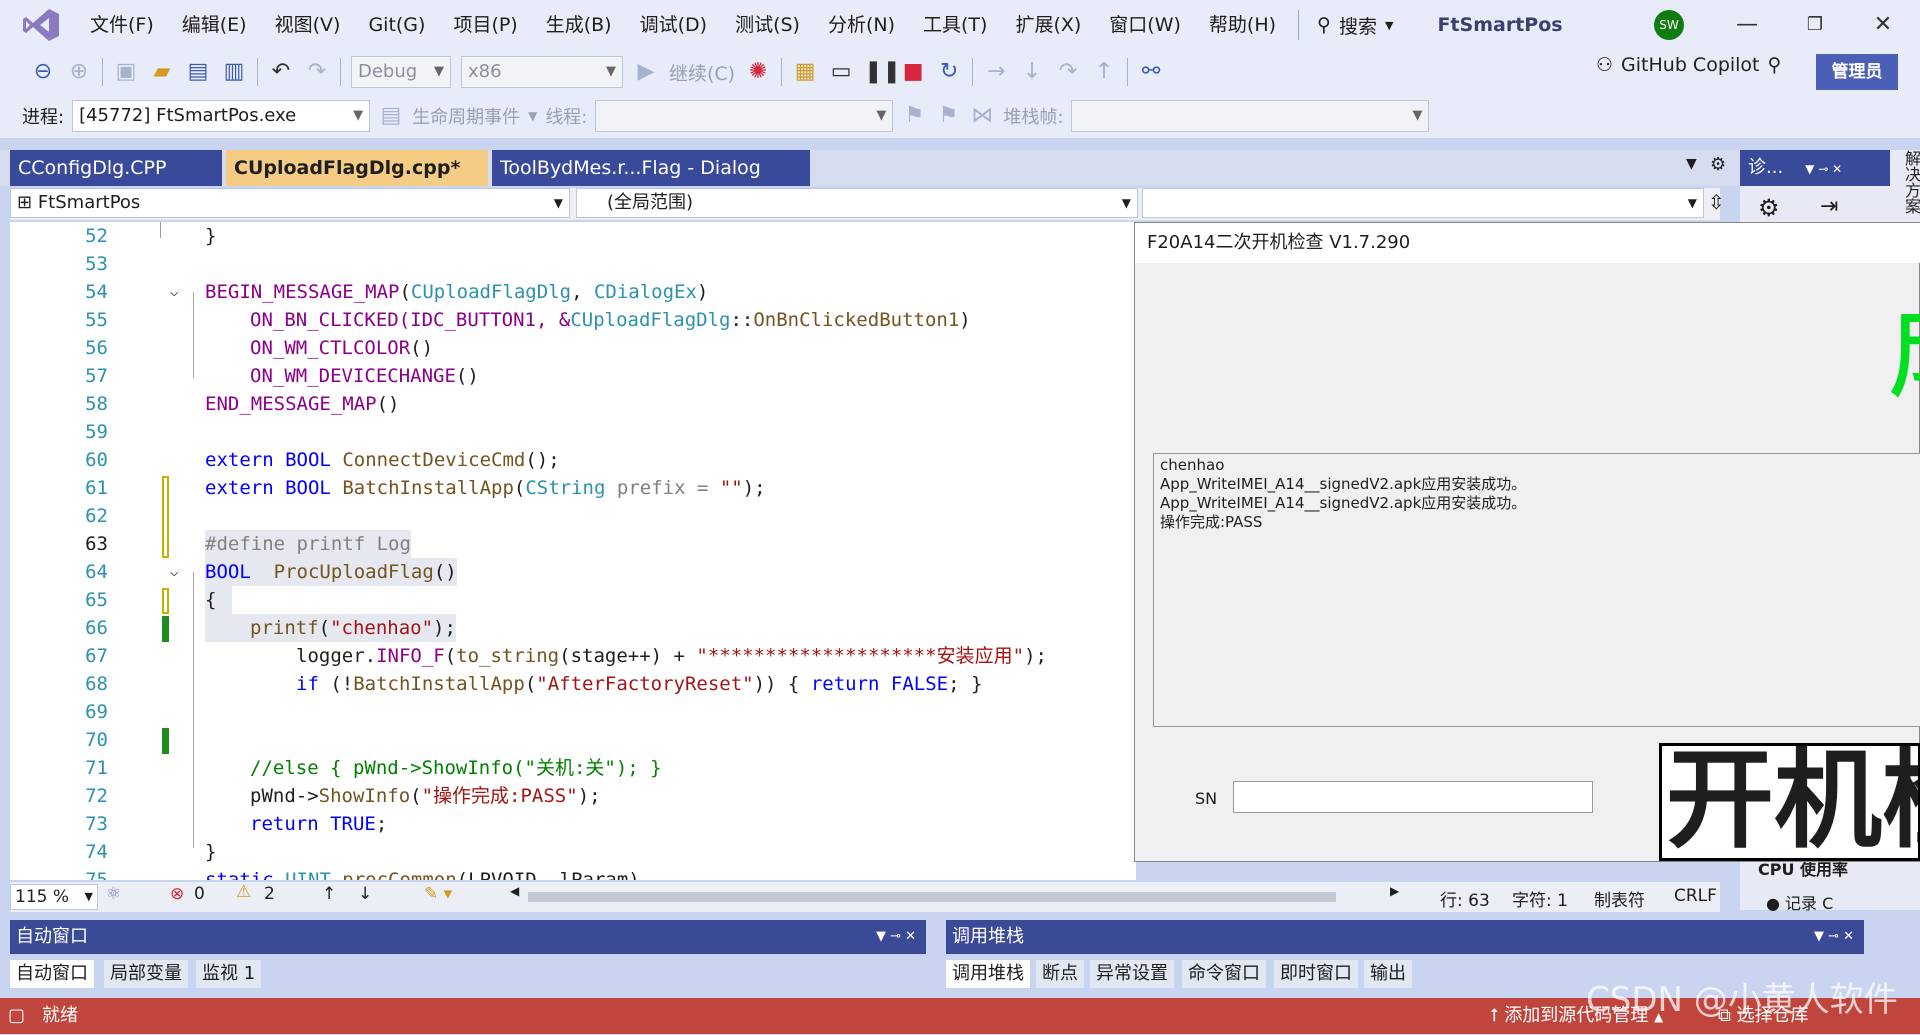 This screenshot has height=1035, width=1920. I want to click on stackframe-dropdown: ▼, so click(1250, 116).